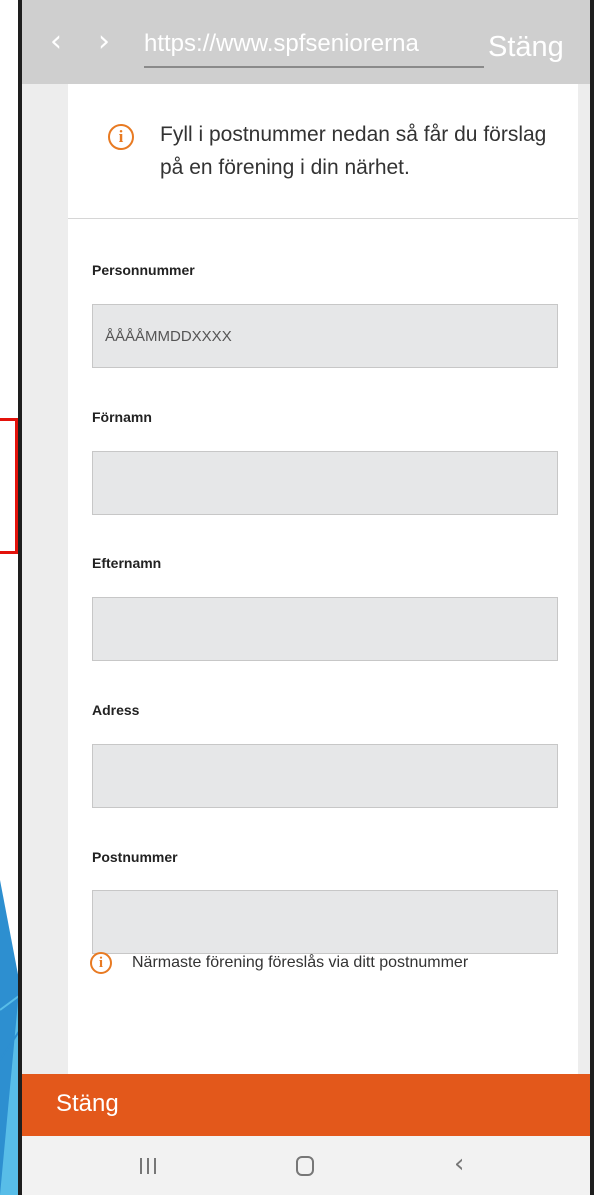  What do you see at coordinates (148, 1166) in the screenshot?
I see `recents-icon` at bounding box center [148, 1166].